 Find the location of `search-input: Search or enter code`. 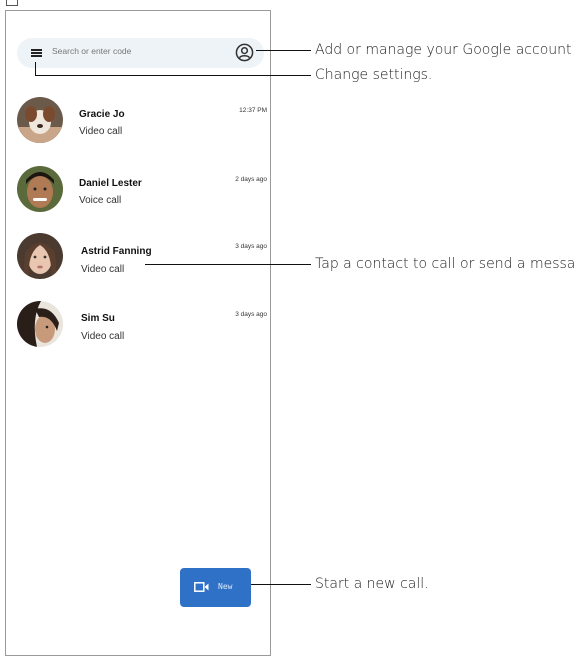

search-input: Search or enter code is located at coordinates (91, 51).